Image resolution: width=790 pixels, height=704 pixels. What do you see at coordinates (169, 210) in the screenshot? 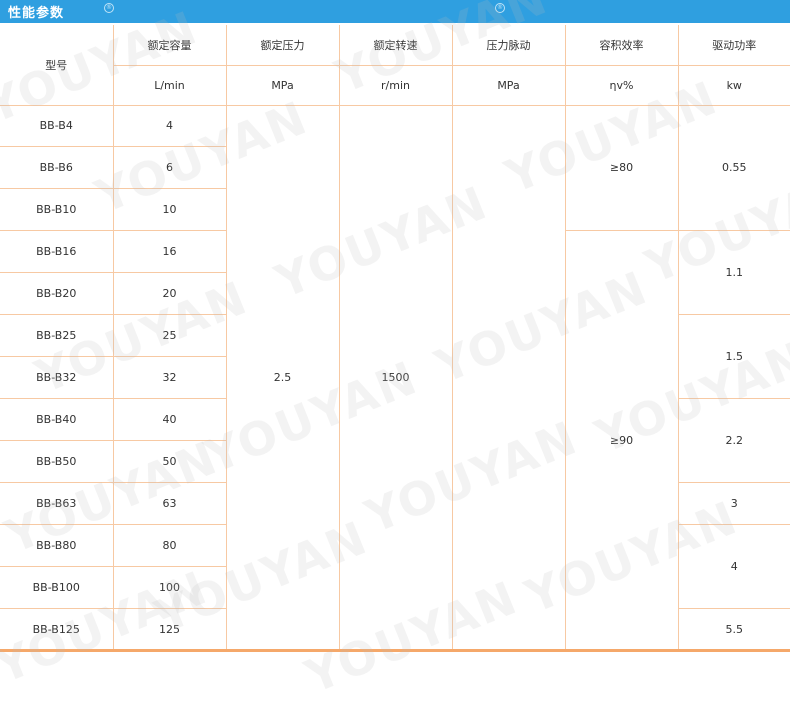
I see `flow-cell: 10` at bounding box center [169, 210].